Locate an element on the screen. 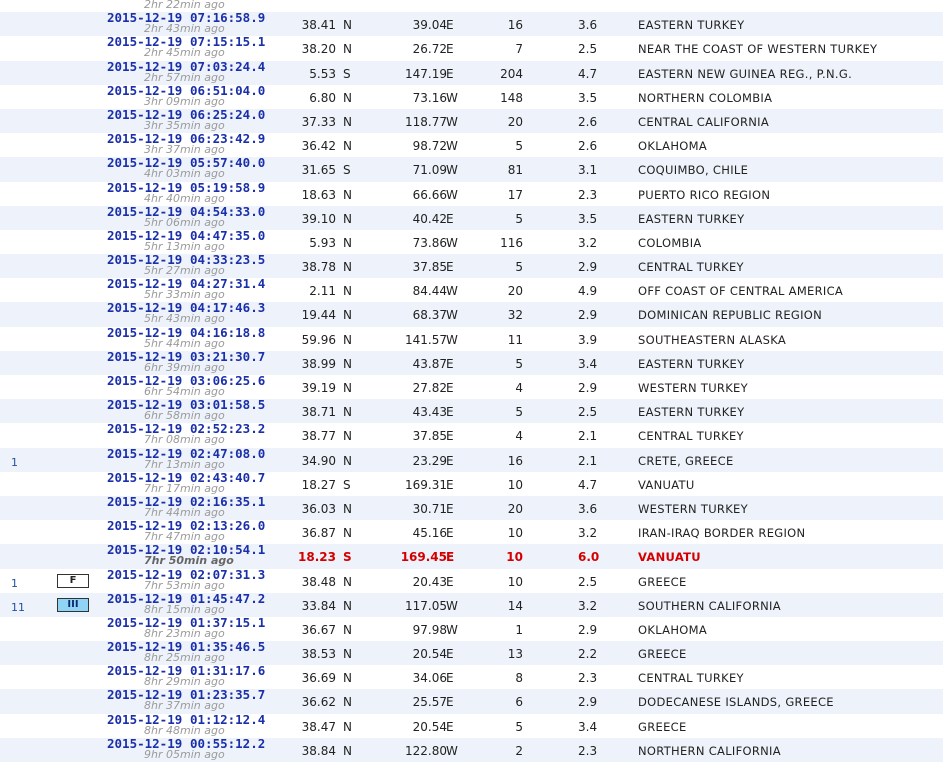 This screenshot has height=762, width=943. time-ago: 2hr 43min ago is located at coordinates (184, 29).